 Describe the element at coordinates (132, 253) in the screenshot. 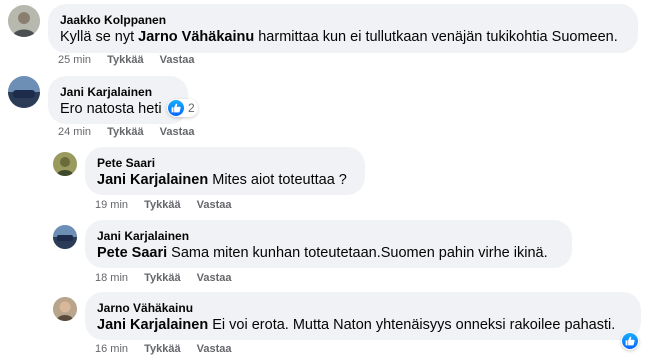

I see `mention-link: Pete Saari` at that location.